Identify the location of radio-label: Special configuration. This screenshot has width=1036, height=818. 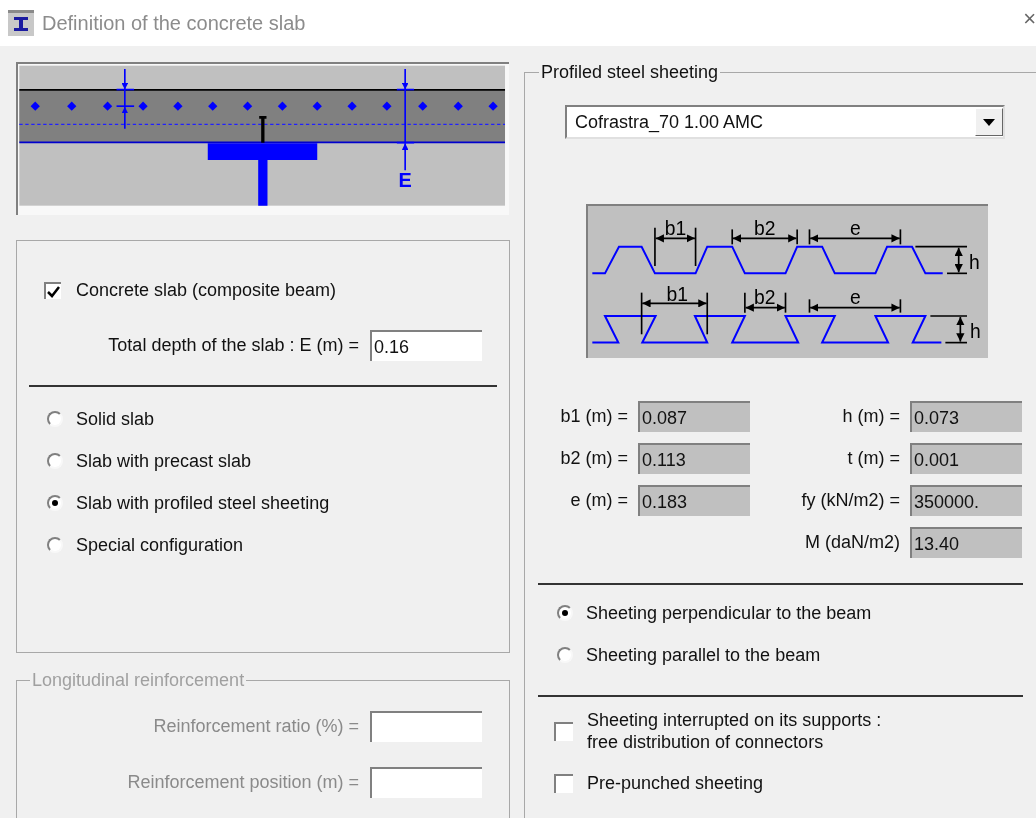
(160, 545).